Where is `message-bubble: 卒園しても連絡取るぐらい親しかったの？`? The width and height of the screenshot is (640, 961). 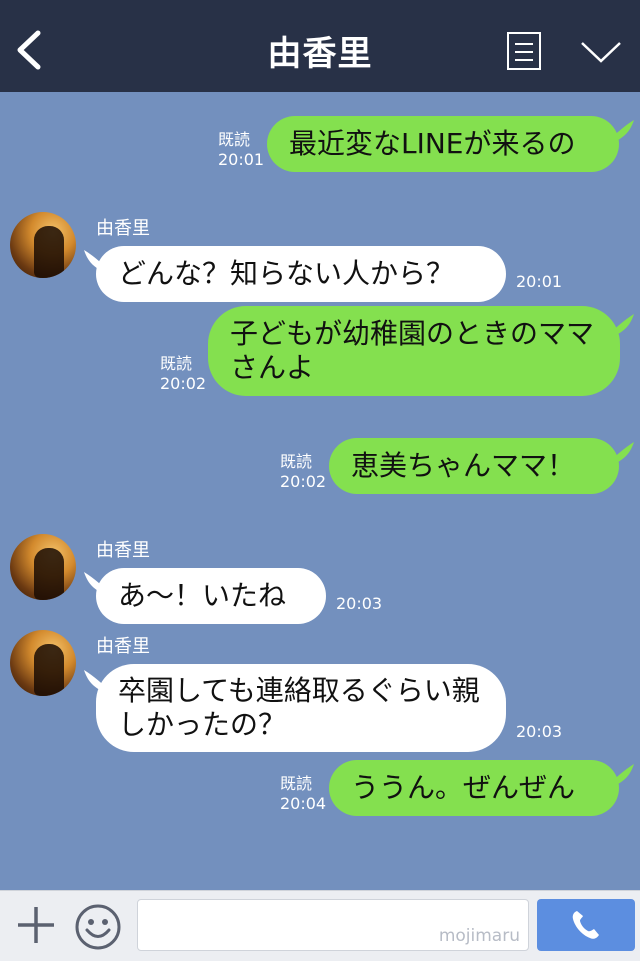
message-bubble: 卒園しても連絡取るぐらい親しかったの？ is located at coordinates (301, 708).